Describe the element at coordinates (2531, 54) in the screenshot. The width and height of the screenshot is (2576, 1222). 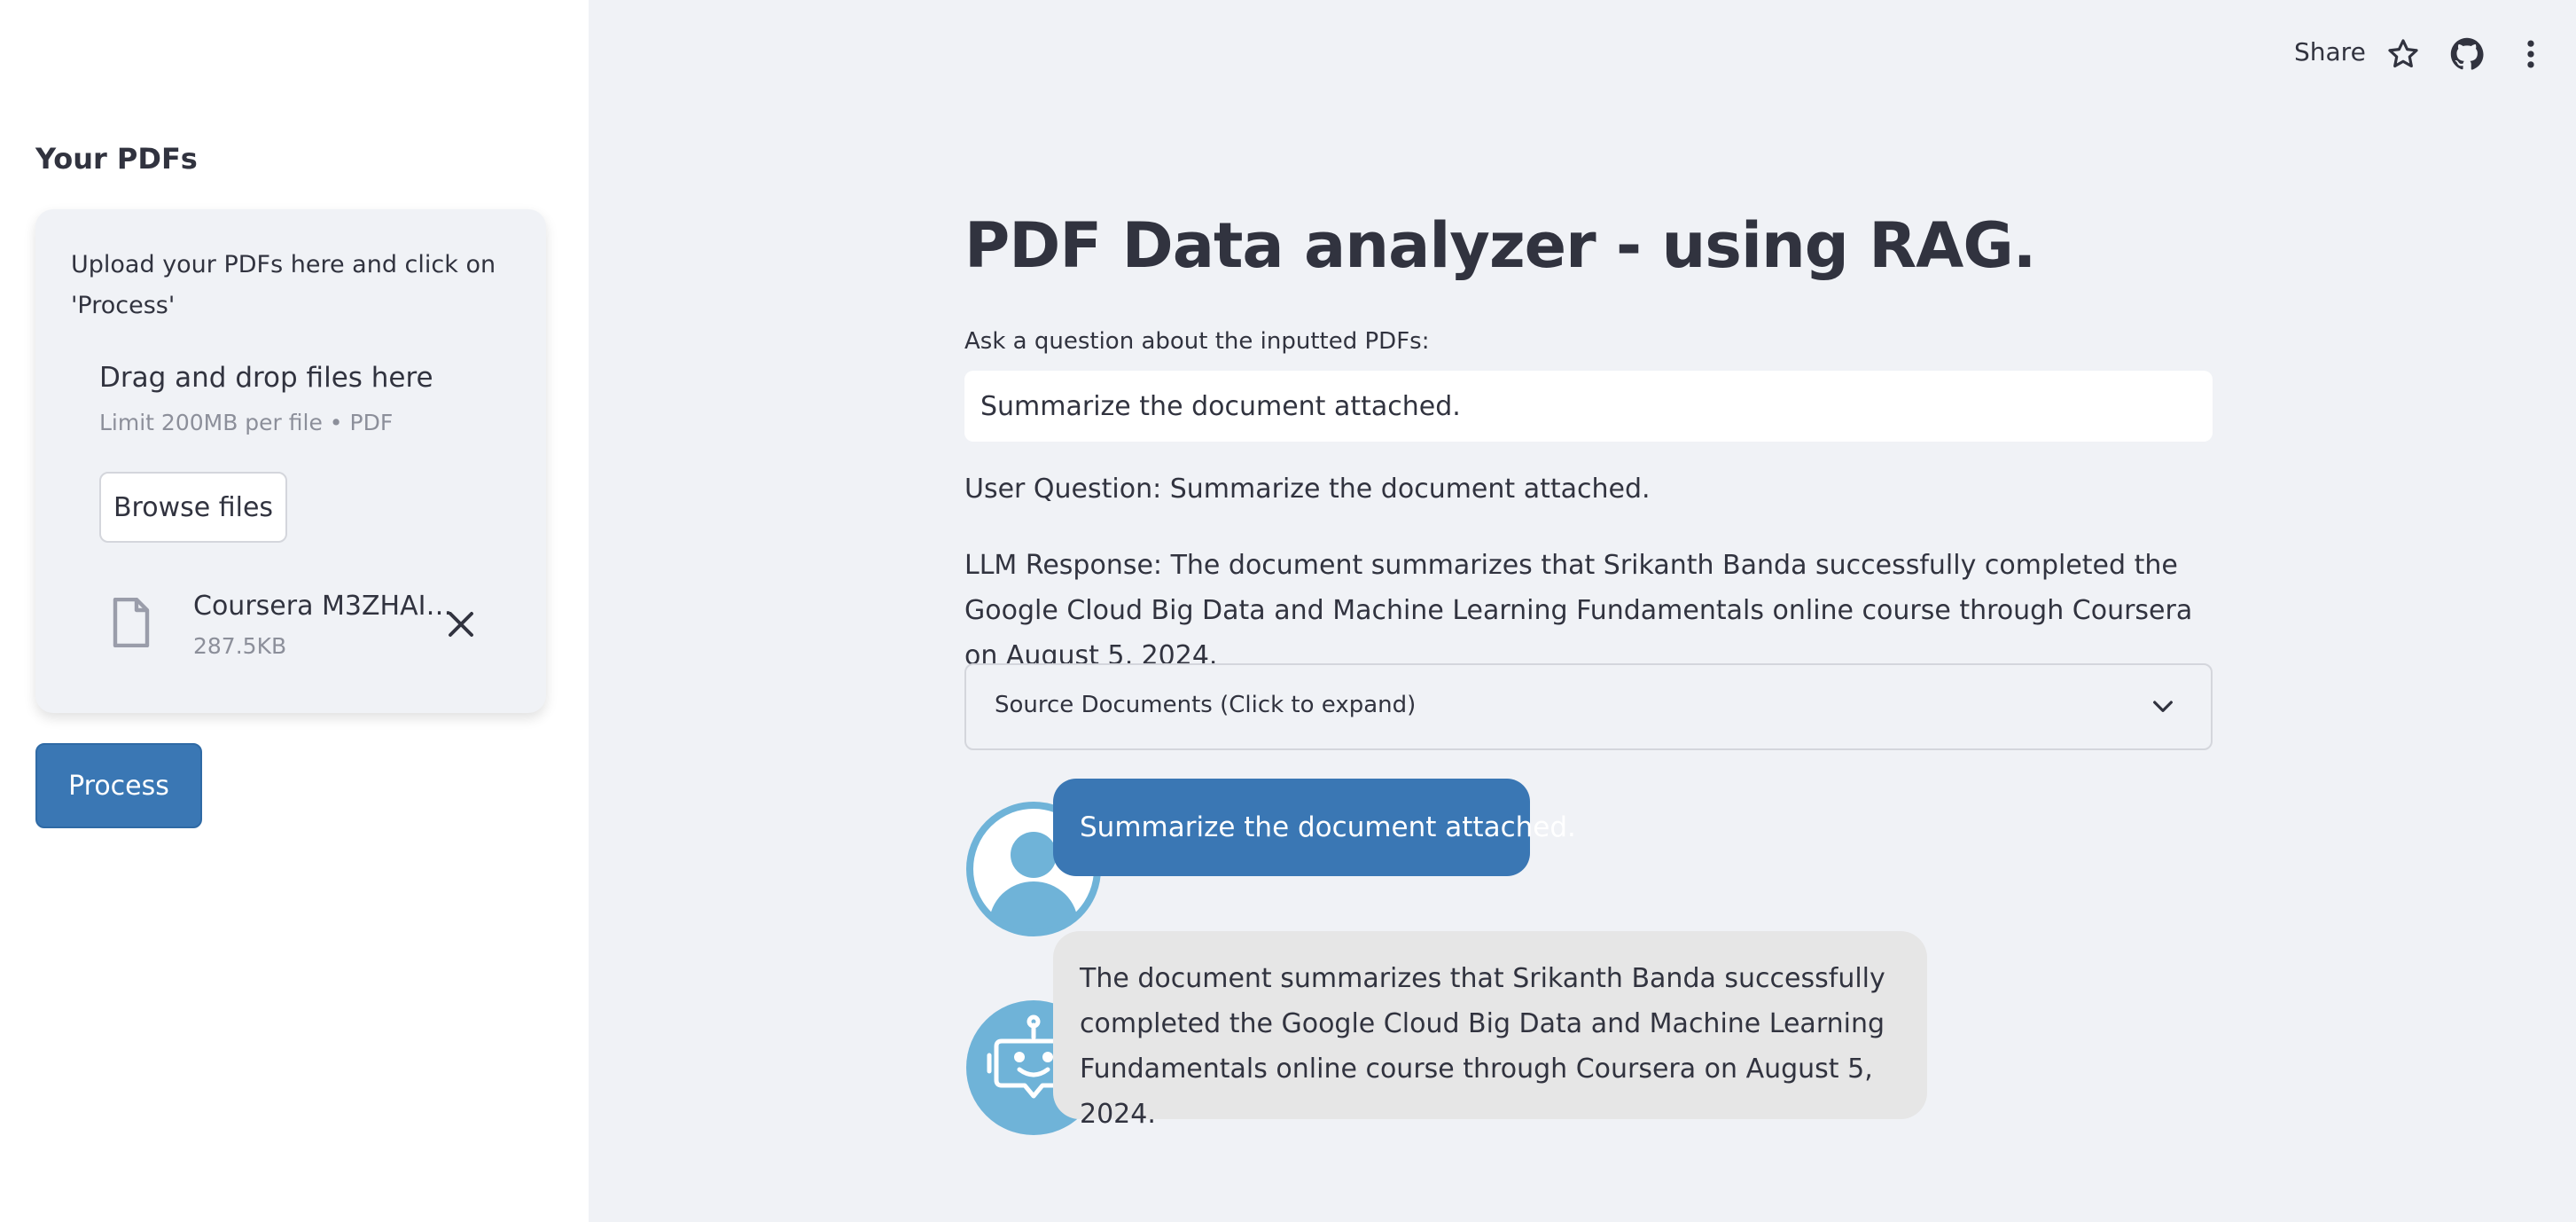
I see `more-vertical-icon` at that location.